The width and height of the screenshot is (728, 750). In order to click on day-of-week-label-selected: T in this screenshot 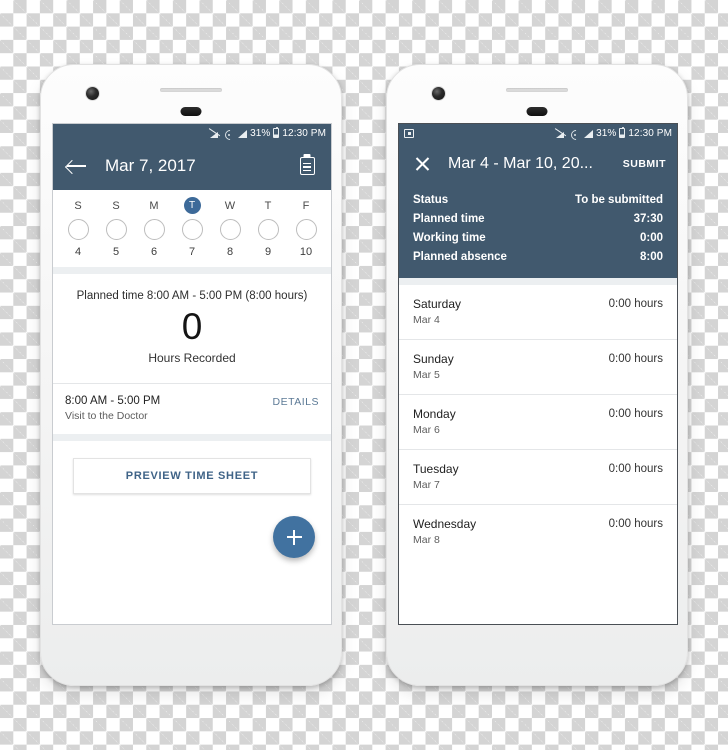, I will do `click(192, 205)`.